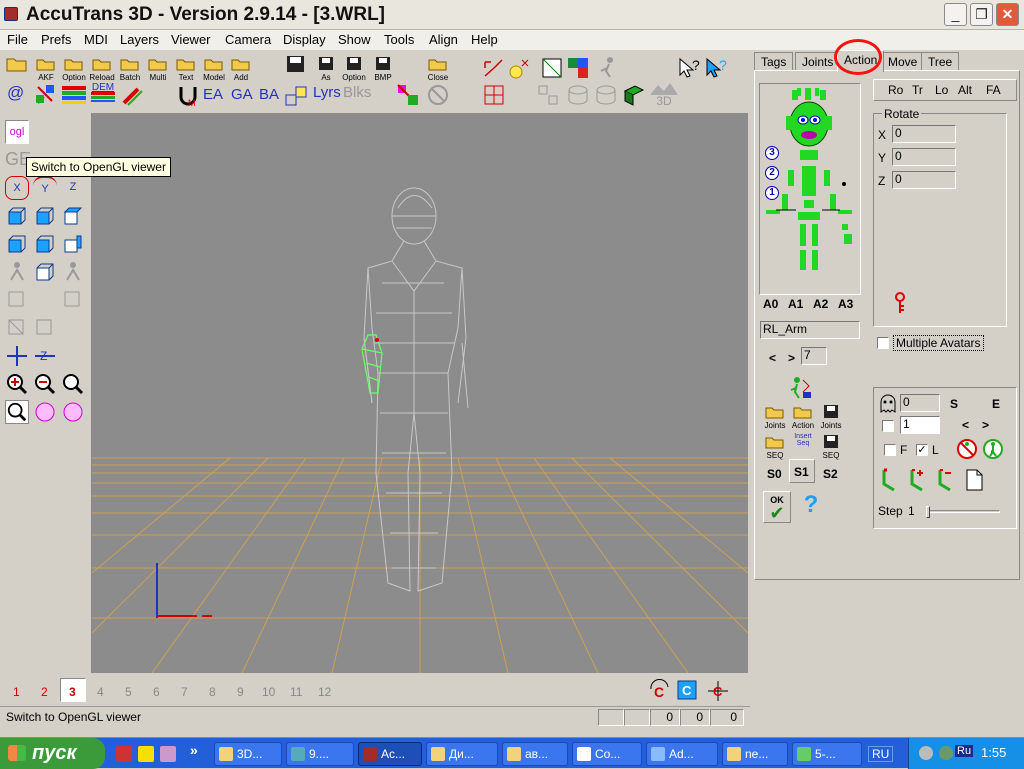  I want to click on layers-icon, so click(297, 95).